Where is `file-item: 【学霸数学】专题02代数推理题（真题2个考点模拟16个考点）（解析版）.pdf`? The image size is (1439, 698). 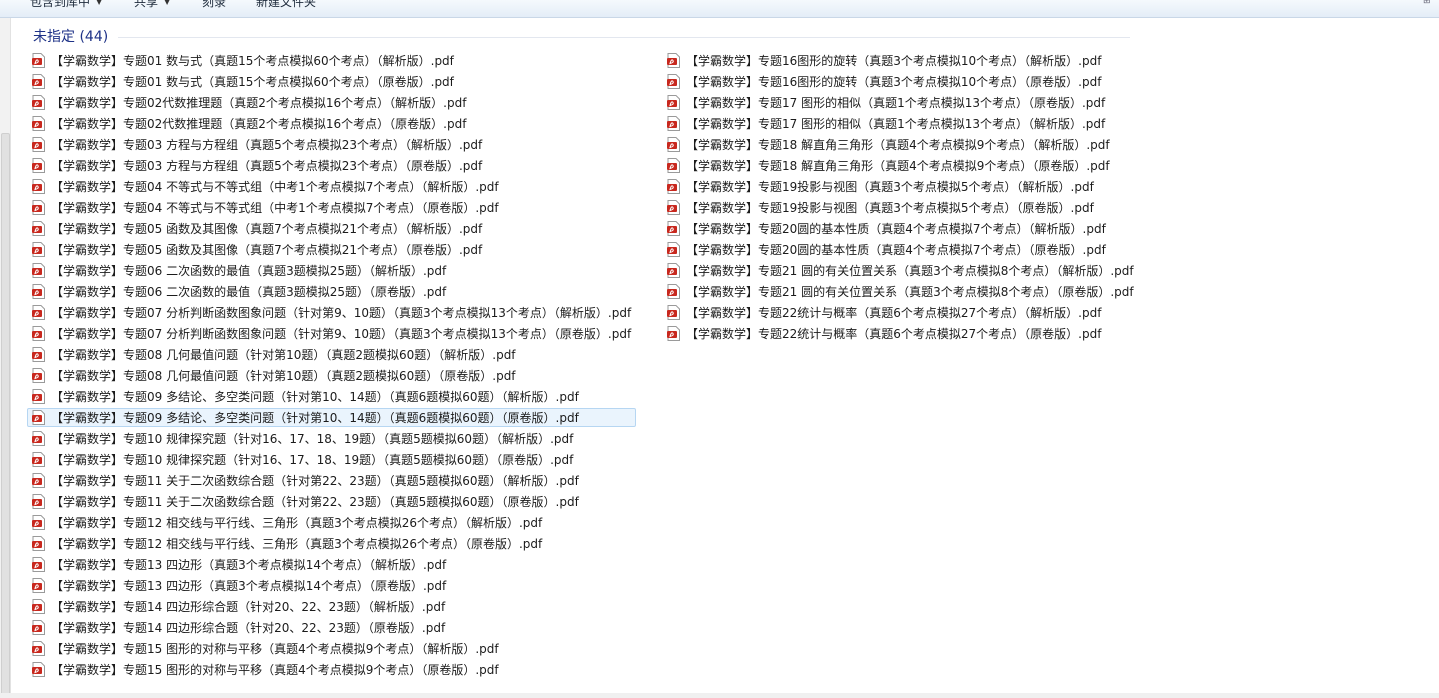 file-item: 【学霸数学】专题02代数推理题（真题2个考点模拟16个考点）（解析版）.pdf is located at coordinates (331, 102).